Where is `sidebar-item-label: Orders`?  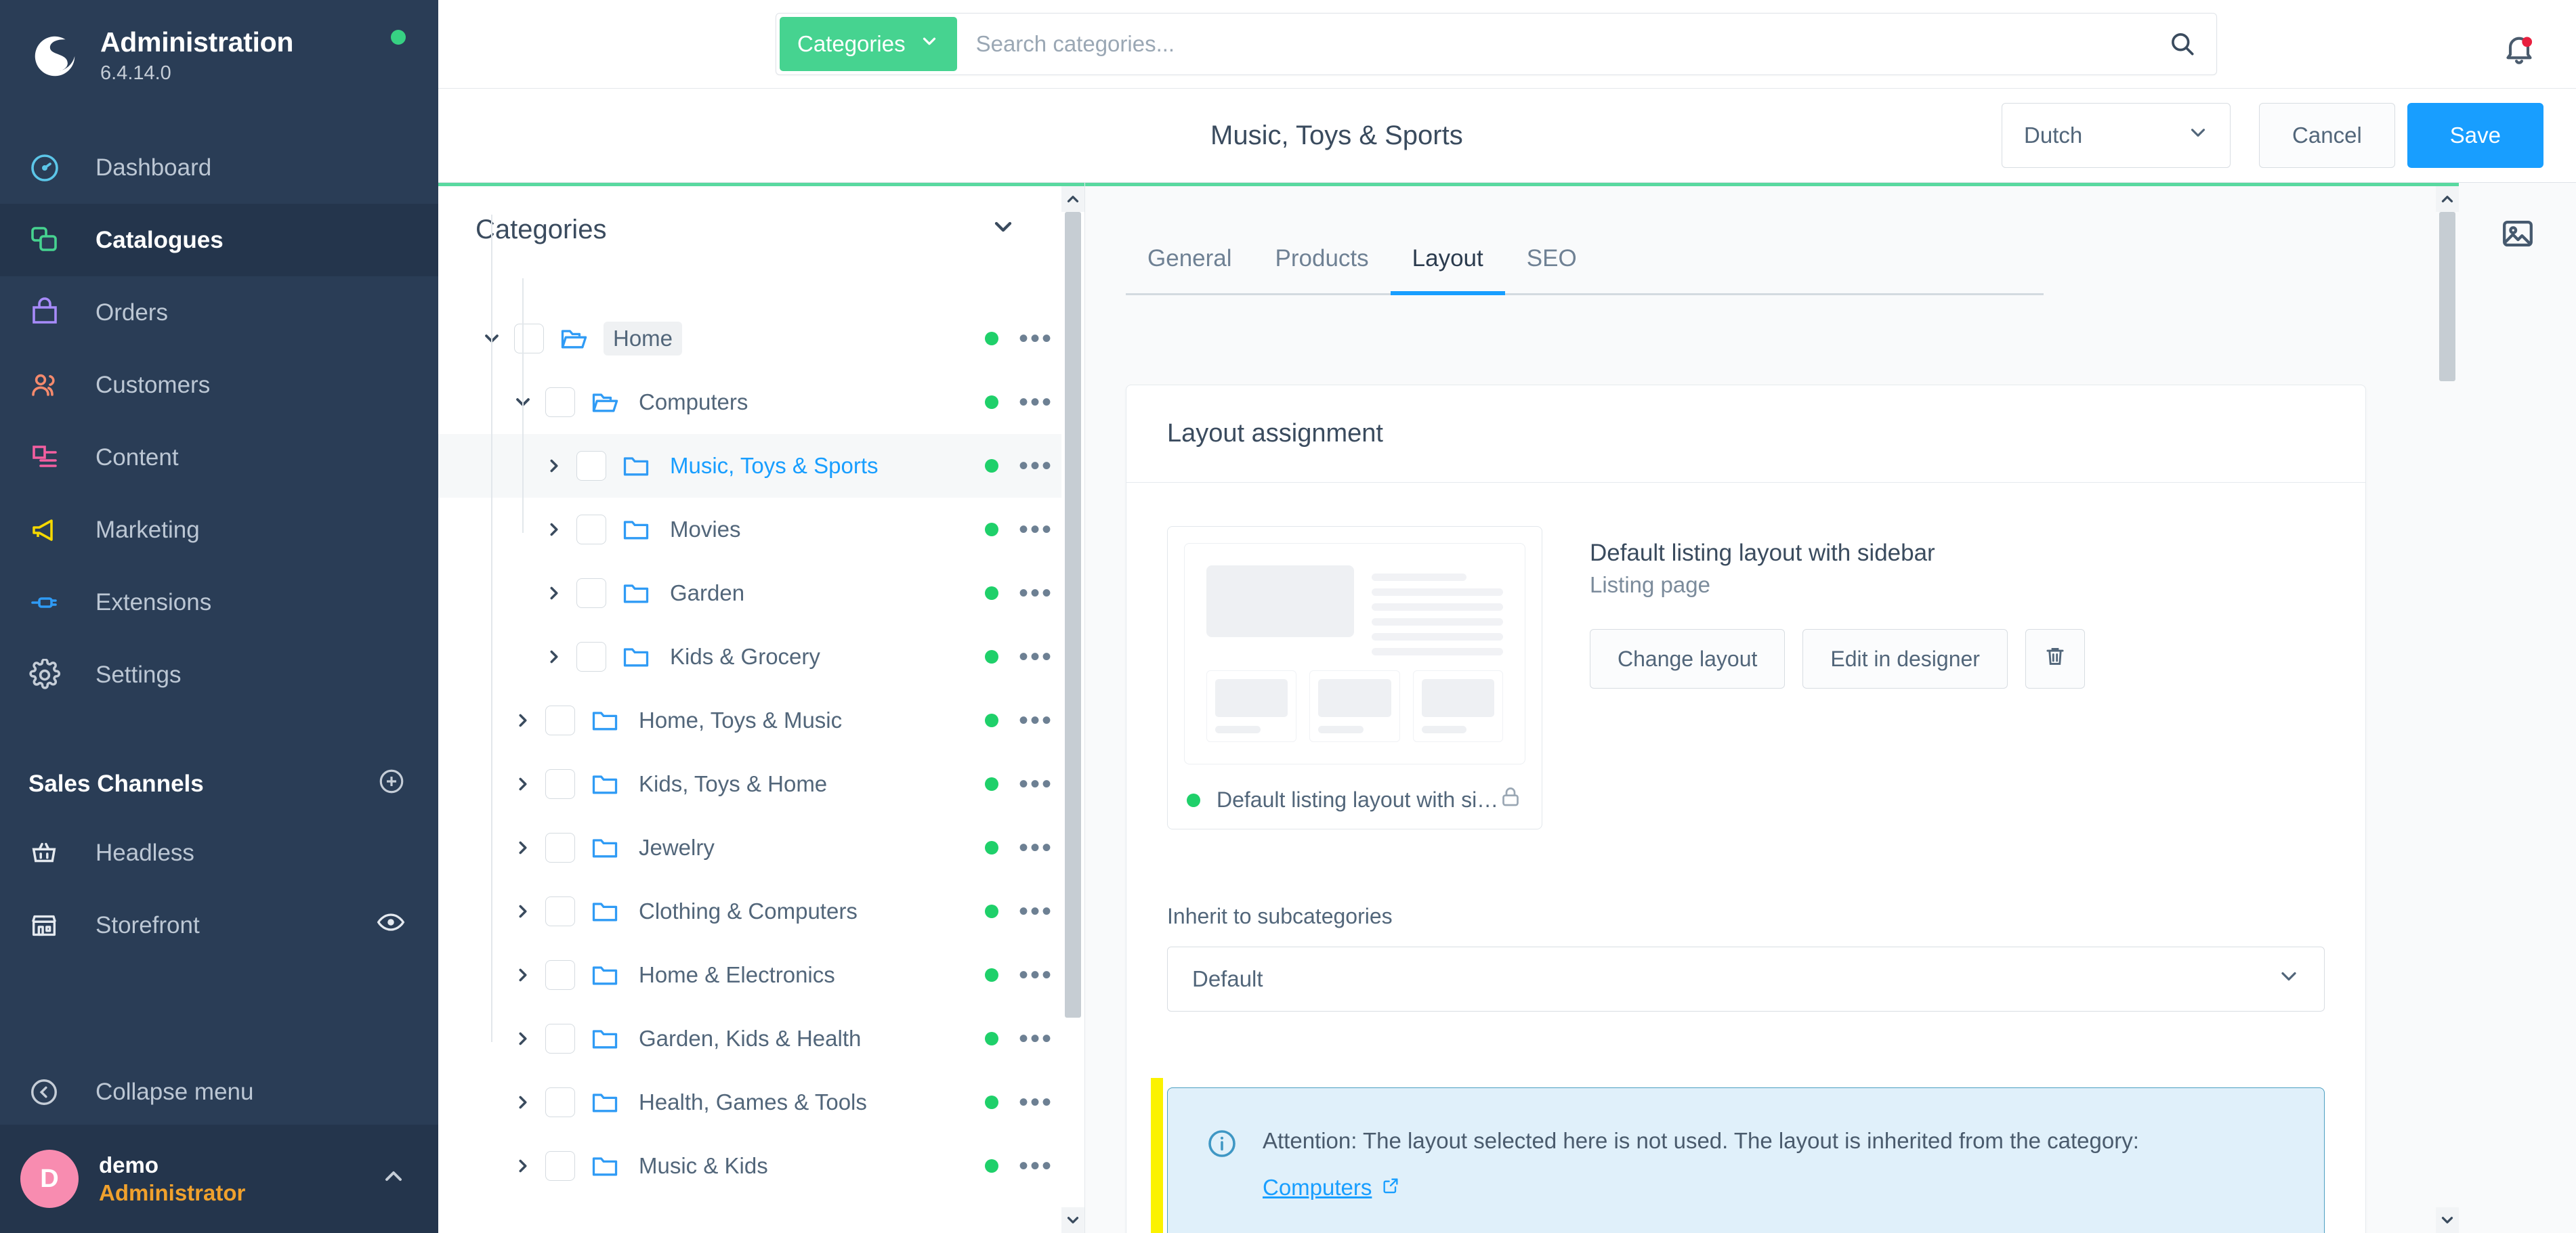 sidebar-item-label: Orders is located at coordinates (132, 312).